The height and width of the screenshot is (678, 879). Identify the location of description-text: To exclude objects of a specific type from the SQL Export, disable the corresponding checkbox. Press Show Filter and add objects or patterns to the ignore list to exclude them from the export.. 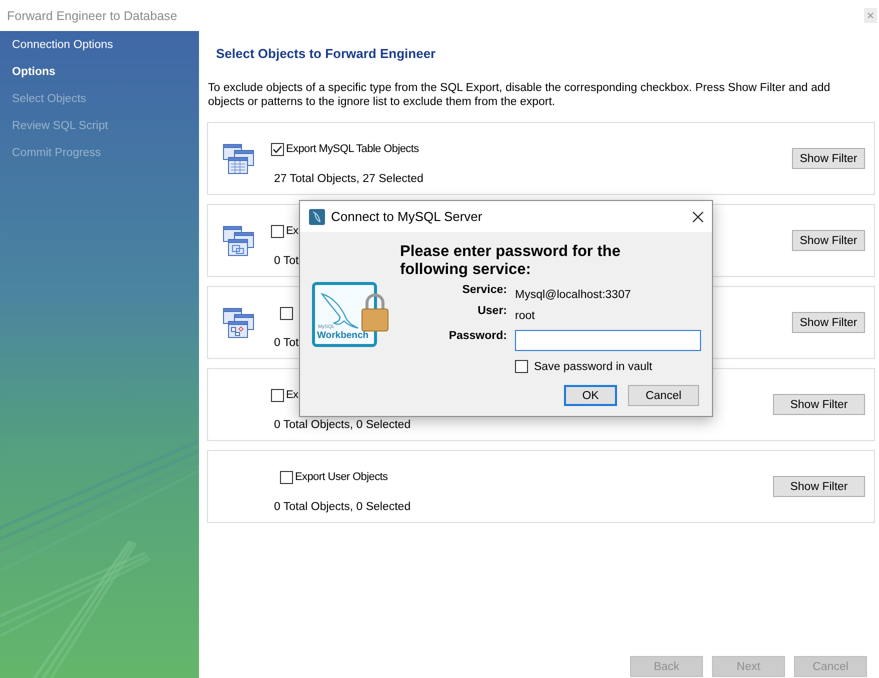
(520, 95).